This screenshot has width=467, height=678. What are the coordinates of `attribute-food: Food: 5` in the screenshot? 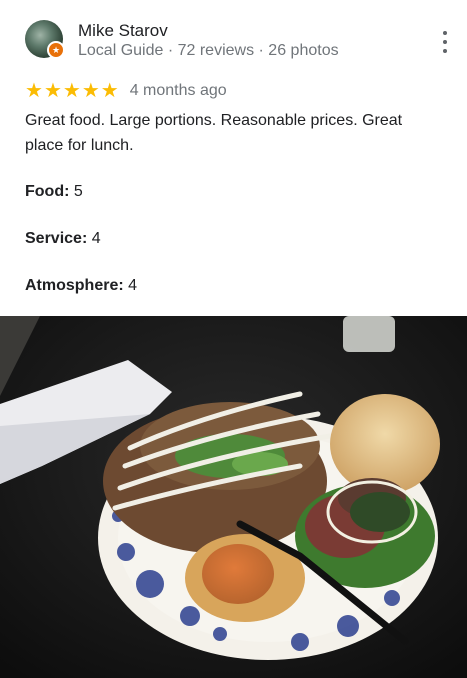 It's located at (54, 192).